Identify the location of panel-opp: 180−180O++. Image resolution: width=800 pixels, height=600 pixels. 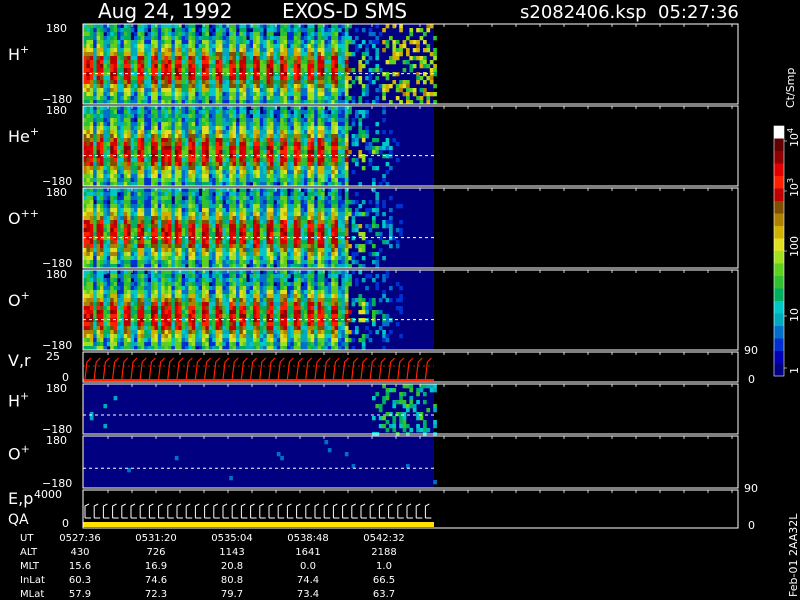
(373, 228).